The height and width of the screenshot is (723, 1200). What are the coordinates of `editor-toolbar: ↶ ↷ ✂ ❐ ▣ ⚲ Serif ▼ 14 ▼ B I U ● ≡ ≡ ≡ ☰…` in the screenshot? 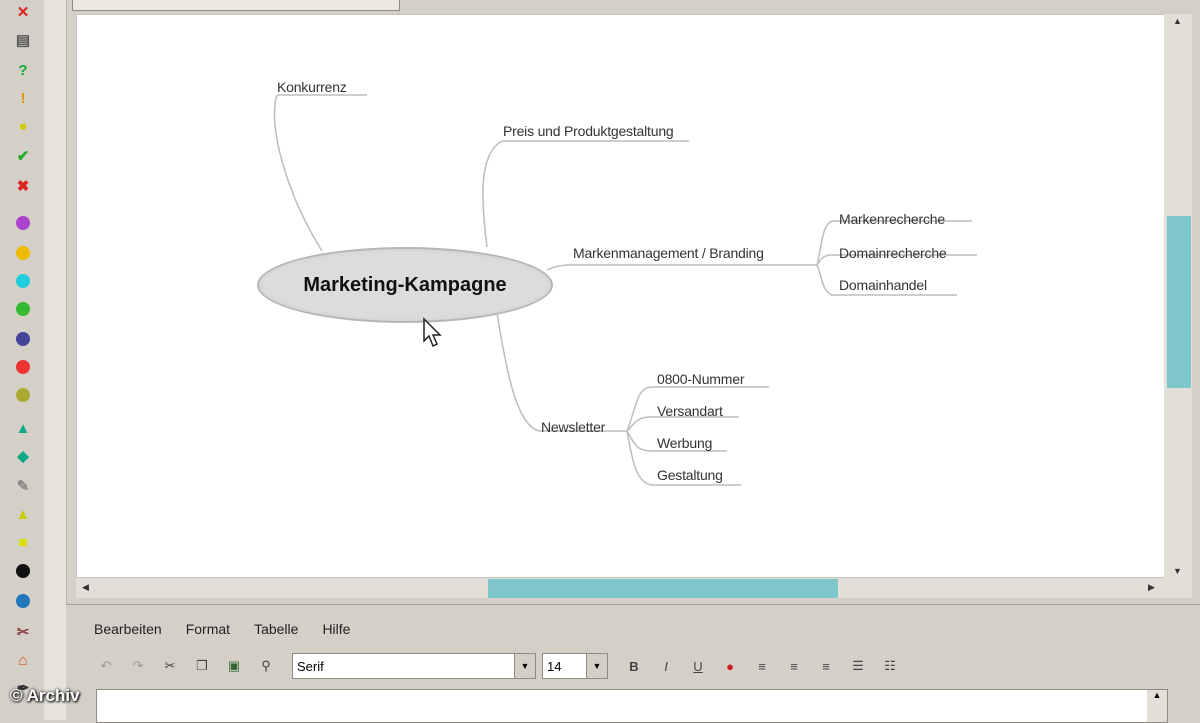 It's located at (502, 666).